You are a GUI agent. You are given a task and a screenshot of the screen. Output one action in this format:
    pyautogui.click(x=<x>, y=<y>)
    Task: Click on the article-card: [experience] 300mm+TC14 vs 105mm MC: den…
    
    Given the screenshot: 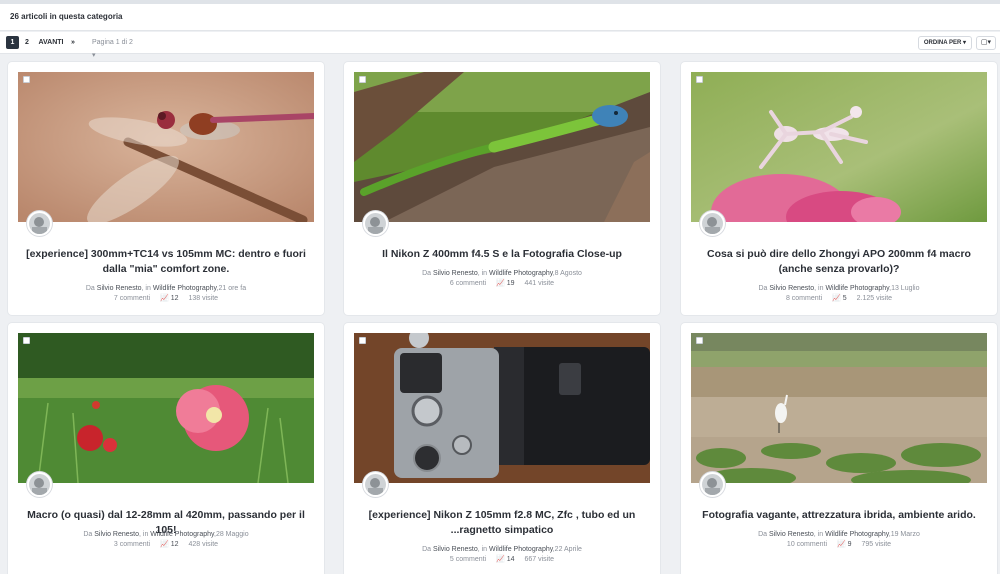 What is the action you would take?
    pyautogui.click(x=166, y=188)
    